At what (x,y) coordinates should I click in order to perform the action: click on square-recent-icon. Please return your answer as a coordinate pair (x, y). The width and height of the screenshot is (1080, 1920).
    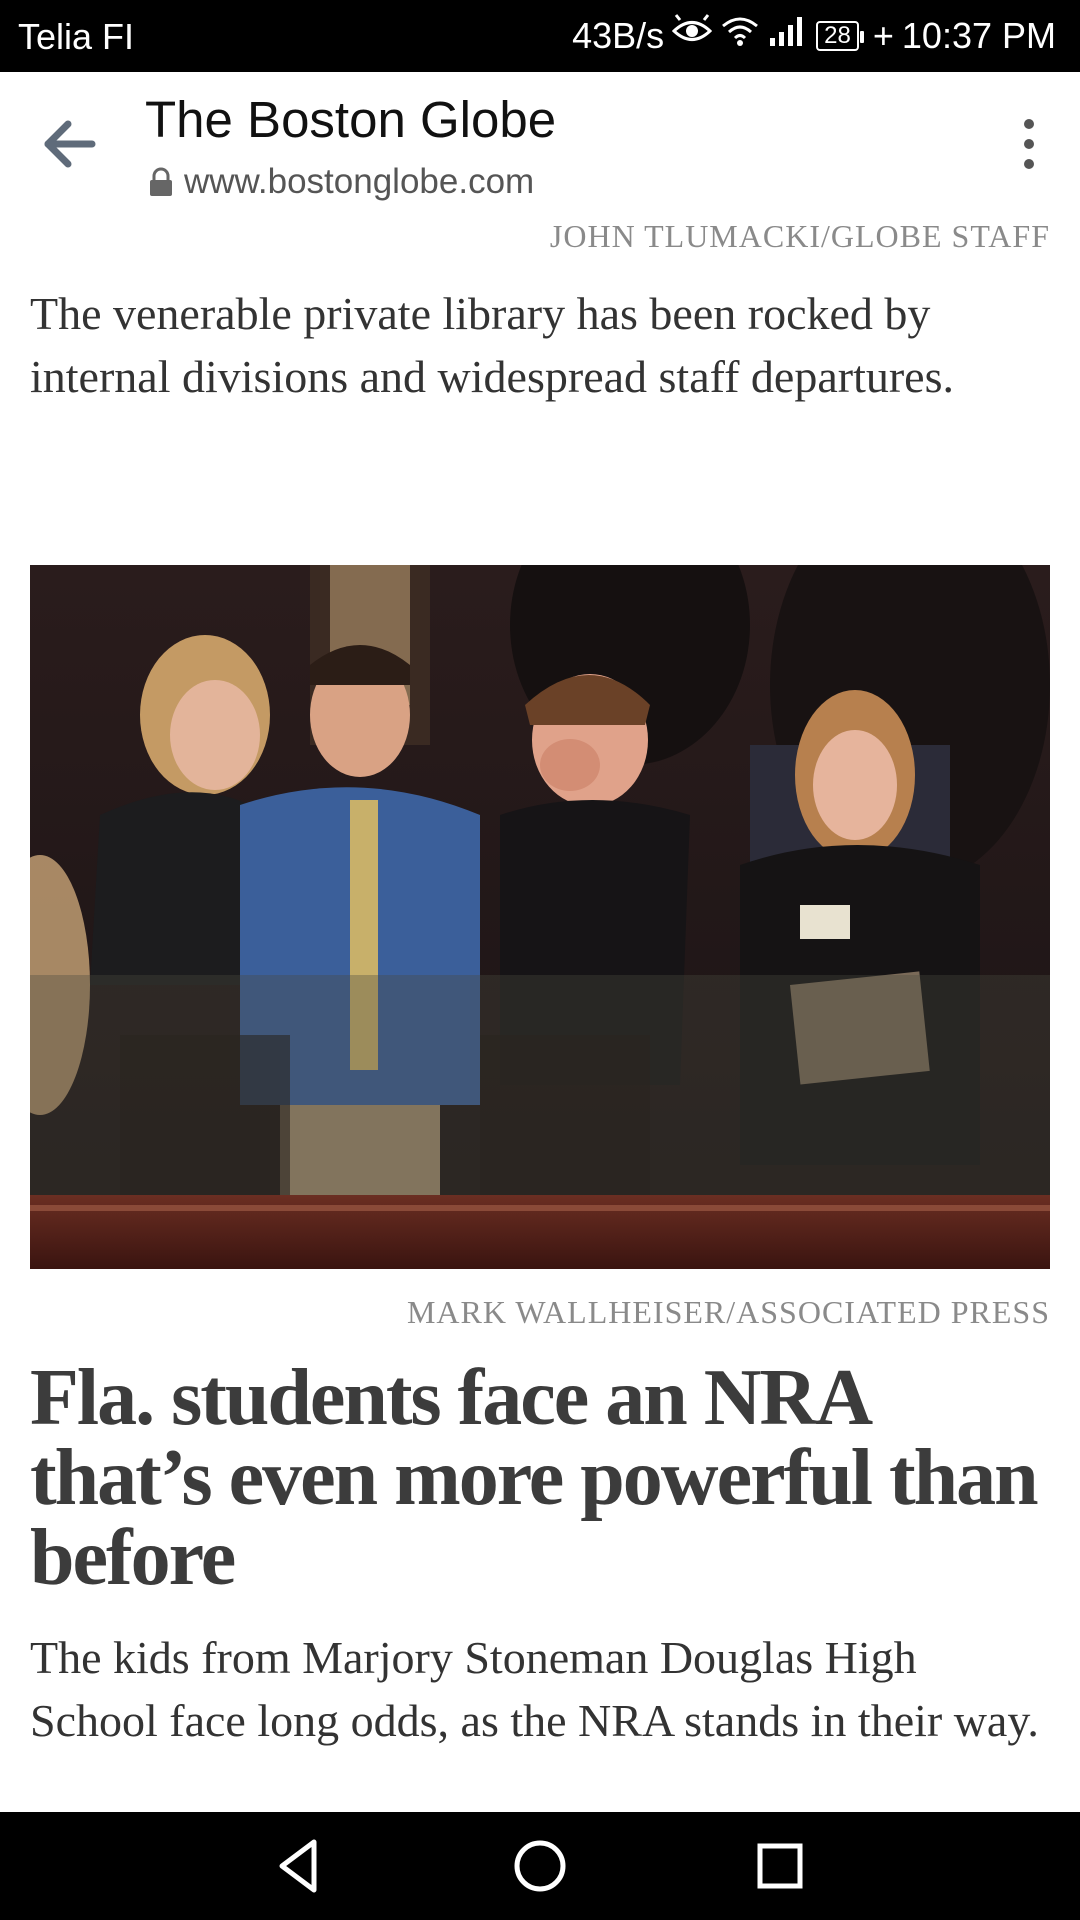
    Looking at the image, I should click on (780, 1866).